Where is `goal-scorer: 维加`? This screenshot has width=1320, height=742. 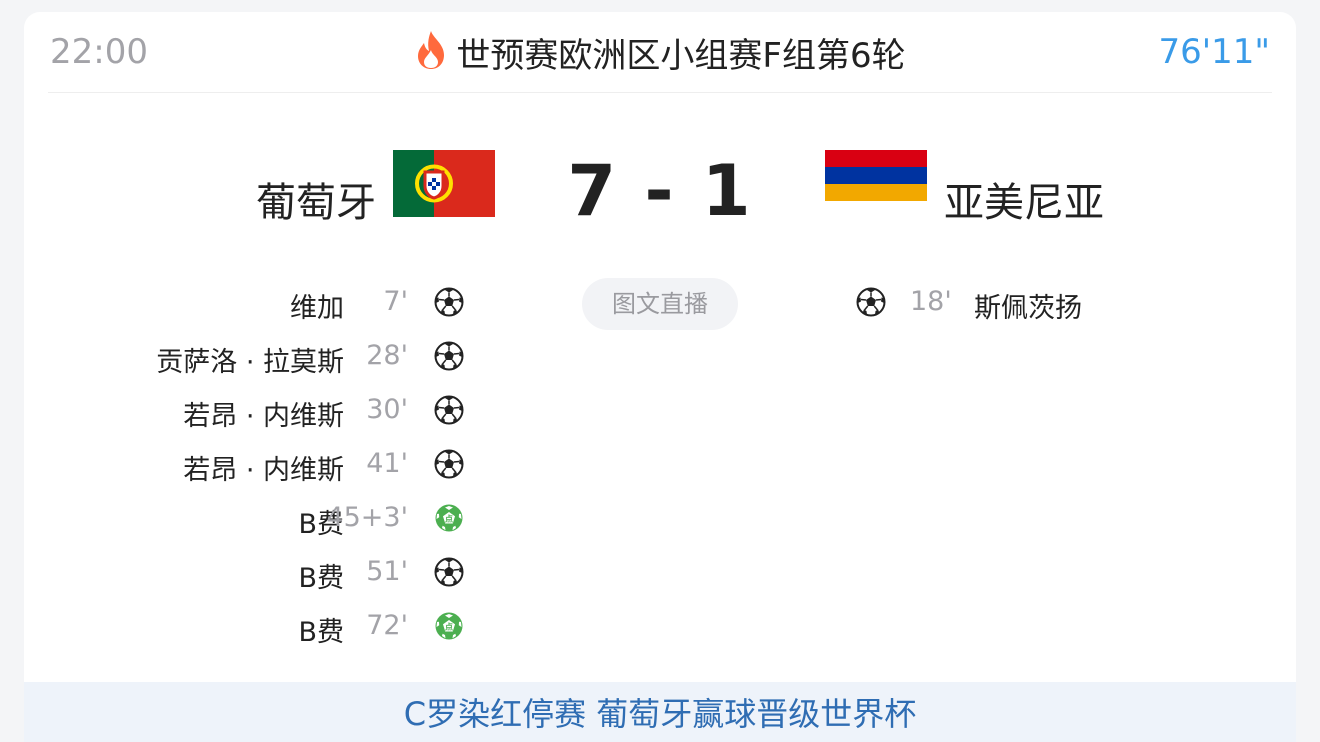
goal-scorer: 维加 is located at coordinates (317, 305).